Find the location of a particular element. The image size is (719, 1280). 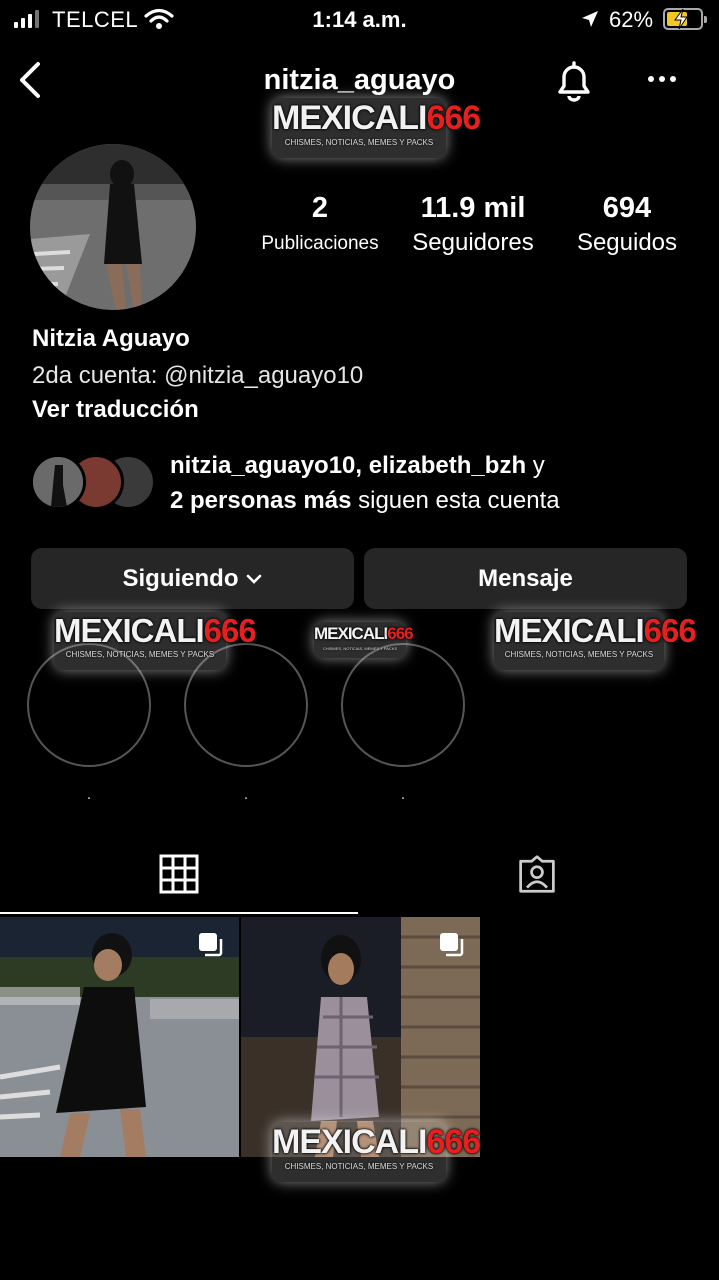

stat-following: 694 Seguidos is located at coordinates (627, 224).